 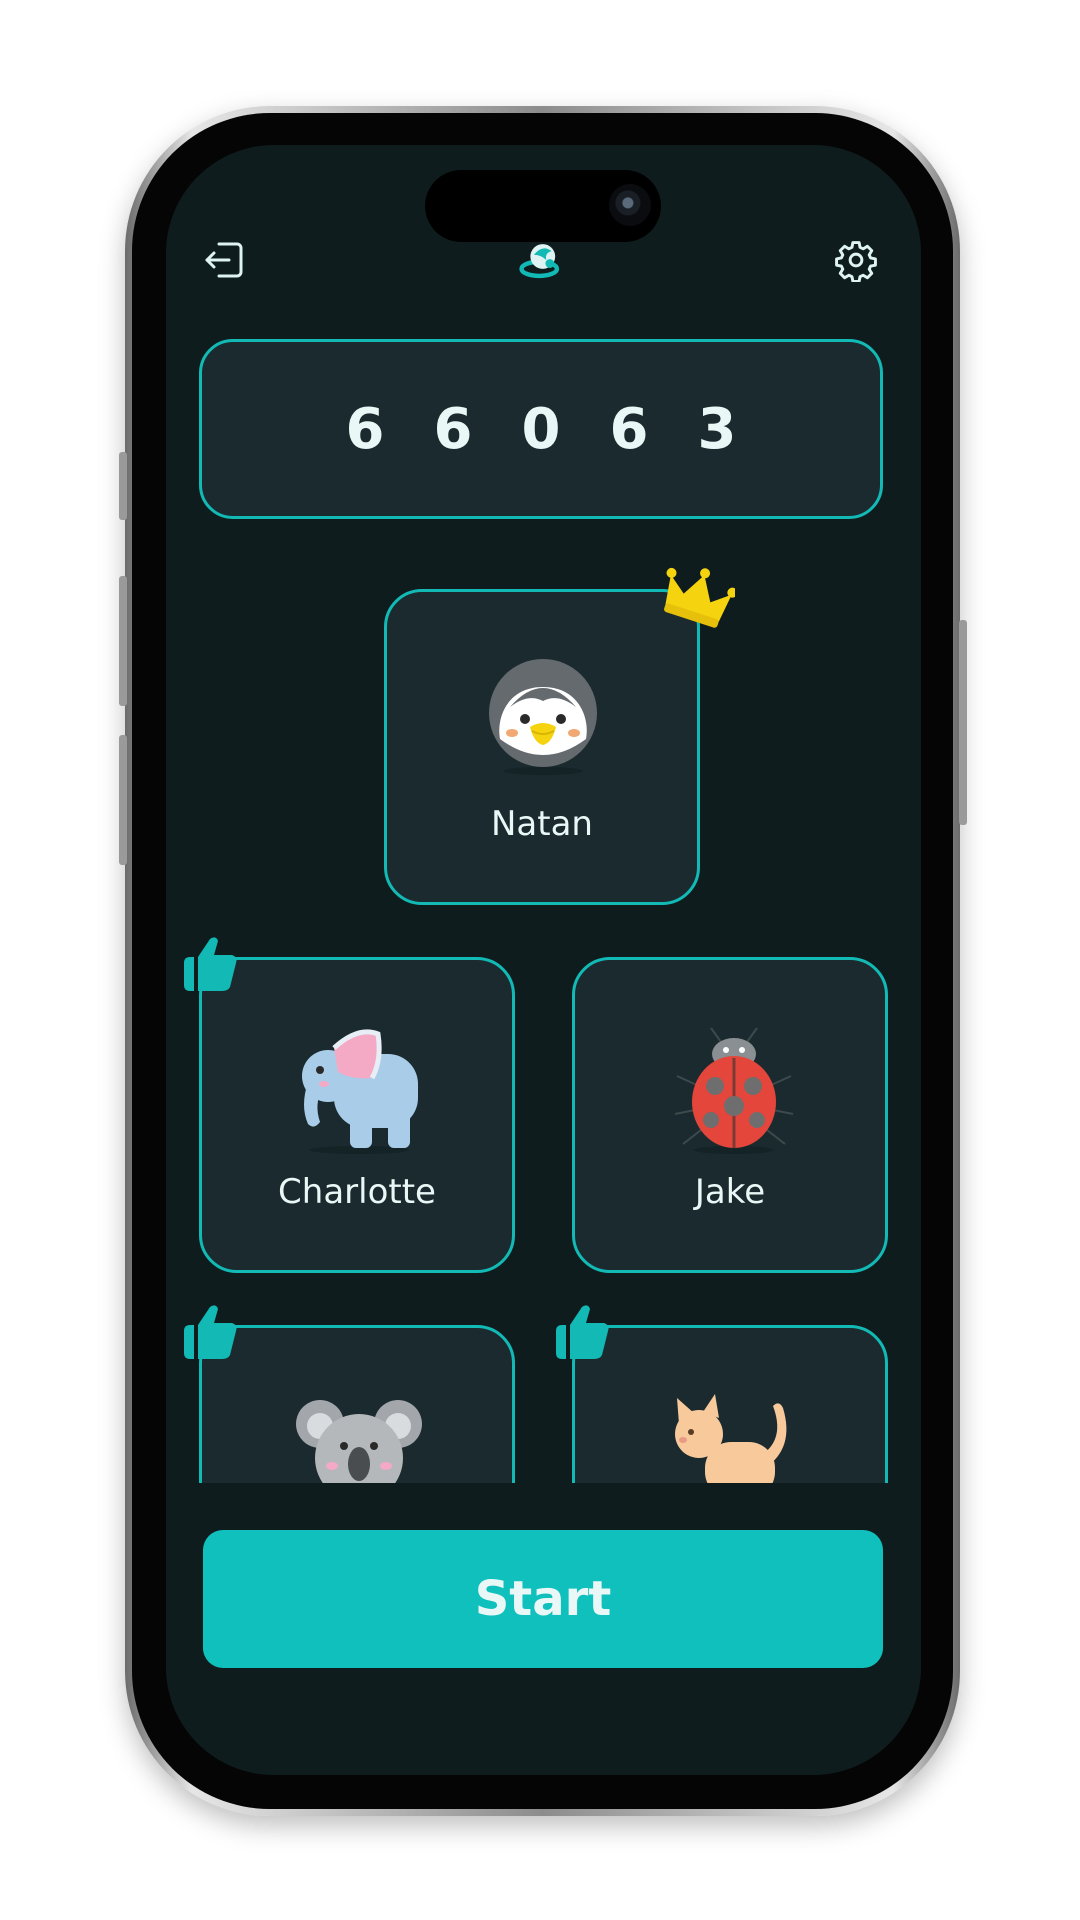 I want to click on ladybug-avatar, so click(x=734, y=1093).